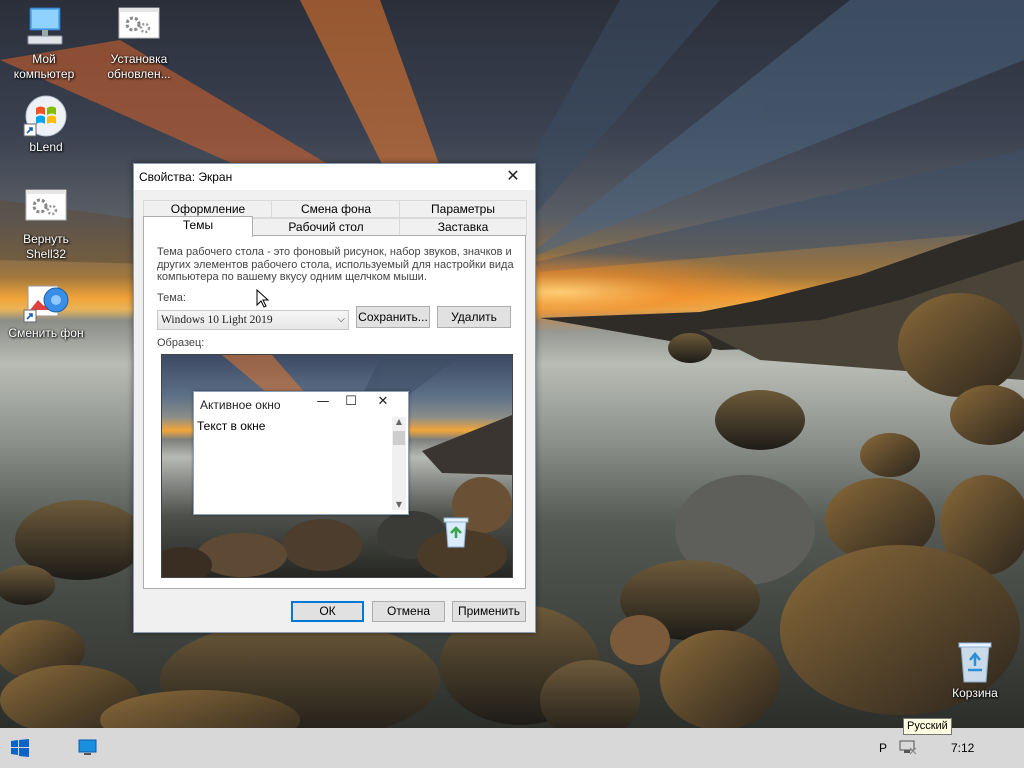 This screenshot has width=1024, height=768. What do you see at coordinates (489, 611) in the screenshot?
I see `apply-button: Применить` at bounding box center [489, 611].